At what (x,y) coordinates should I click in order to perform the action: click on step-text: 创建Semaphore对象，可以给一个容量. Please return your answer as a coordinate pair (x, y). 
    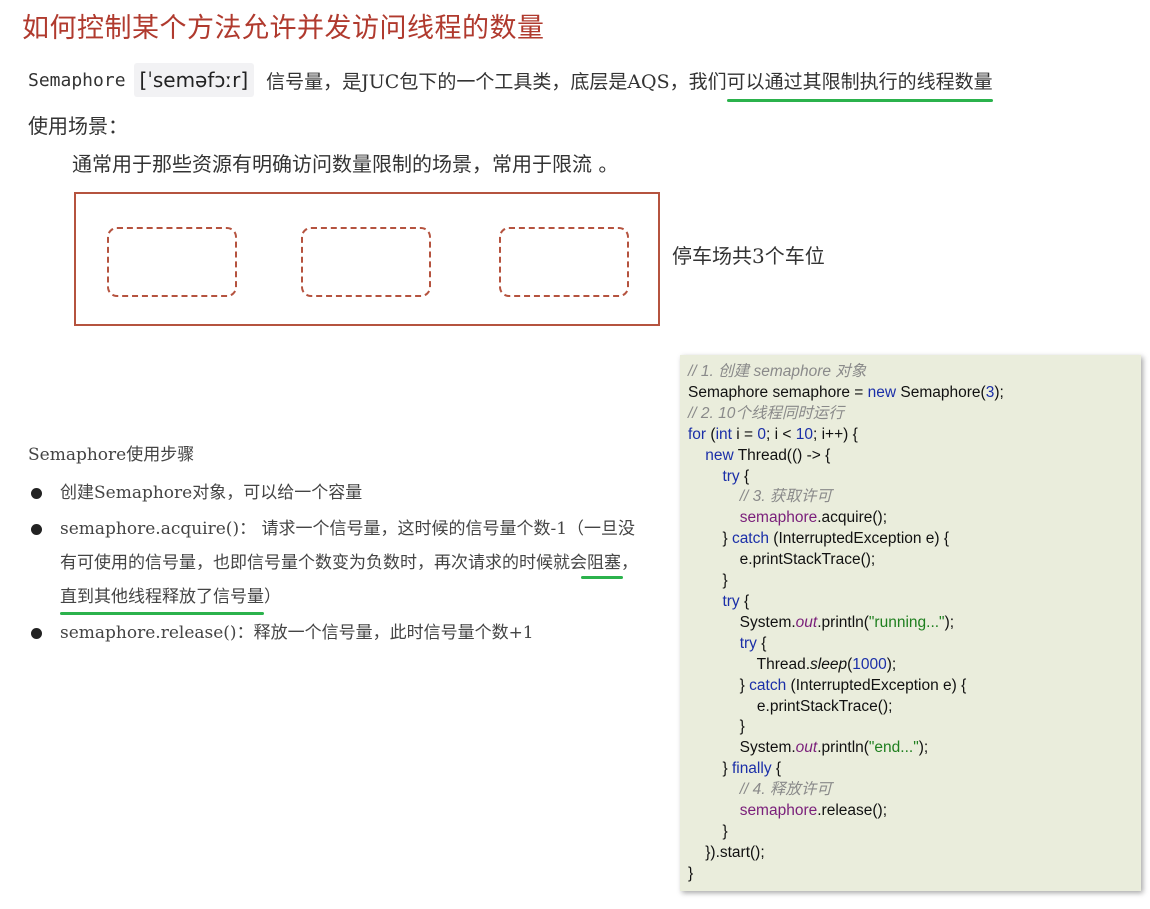
    Looking at the image, I should click on (211, 493).